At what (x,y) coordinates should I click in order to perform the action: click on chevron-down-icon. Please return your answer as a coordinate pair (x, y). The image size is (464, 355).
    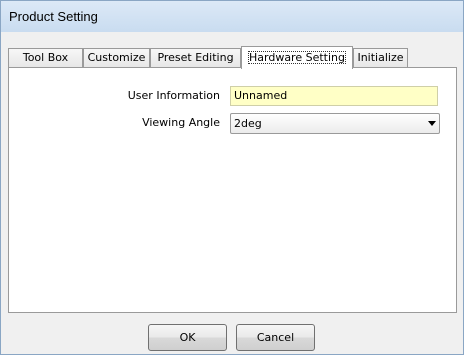
    Looking at the image, I should click on (432, 123).